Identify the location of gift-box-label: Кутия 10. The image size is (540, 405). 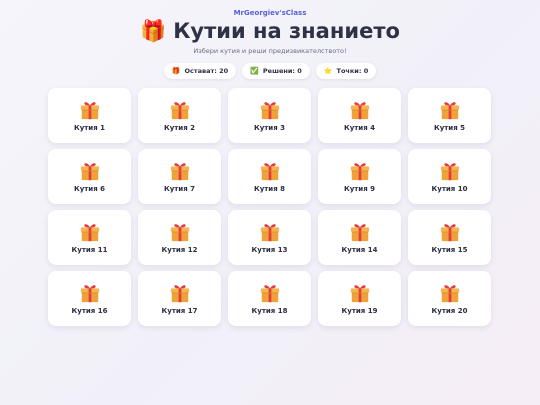
(449, 189).